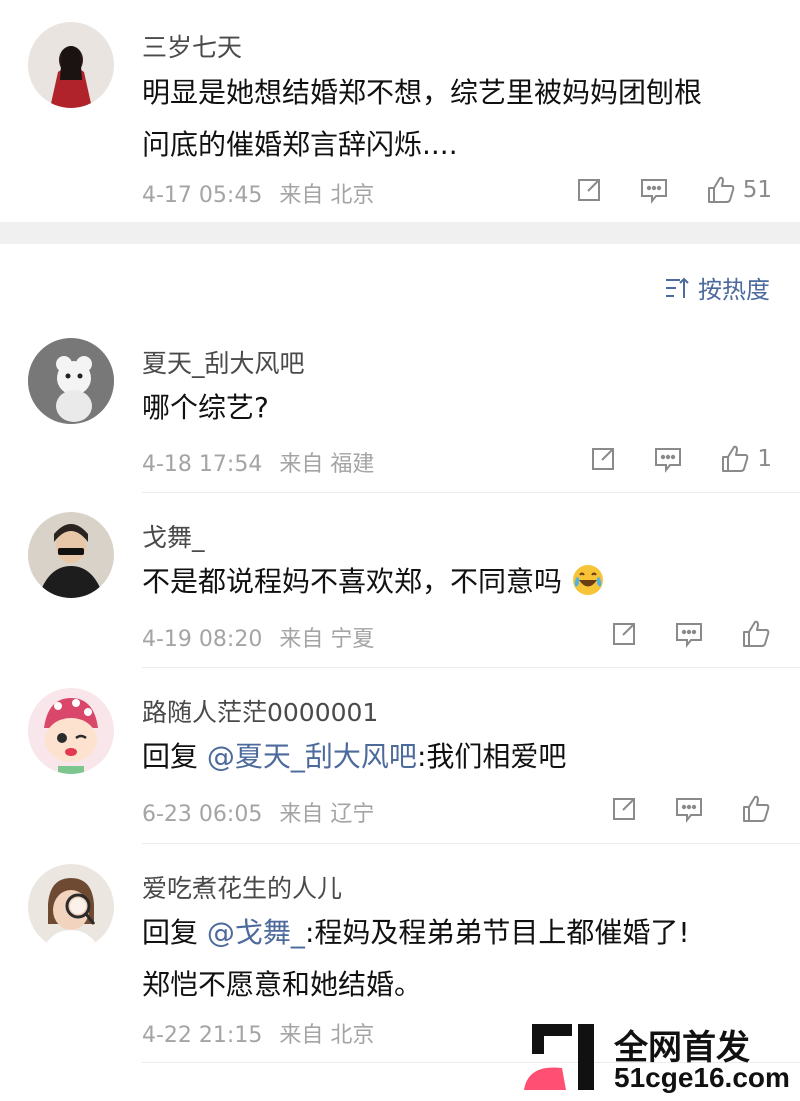 This screenshot has height=1101, width=800. What do you see at coordinates (352, 464) in the screenshot?
I see `location: 福建` at bounding box center [352, 464].